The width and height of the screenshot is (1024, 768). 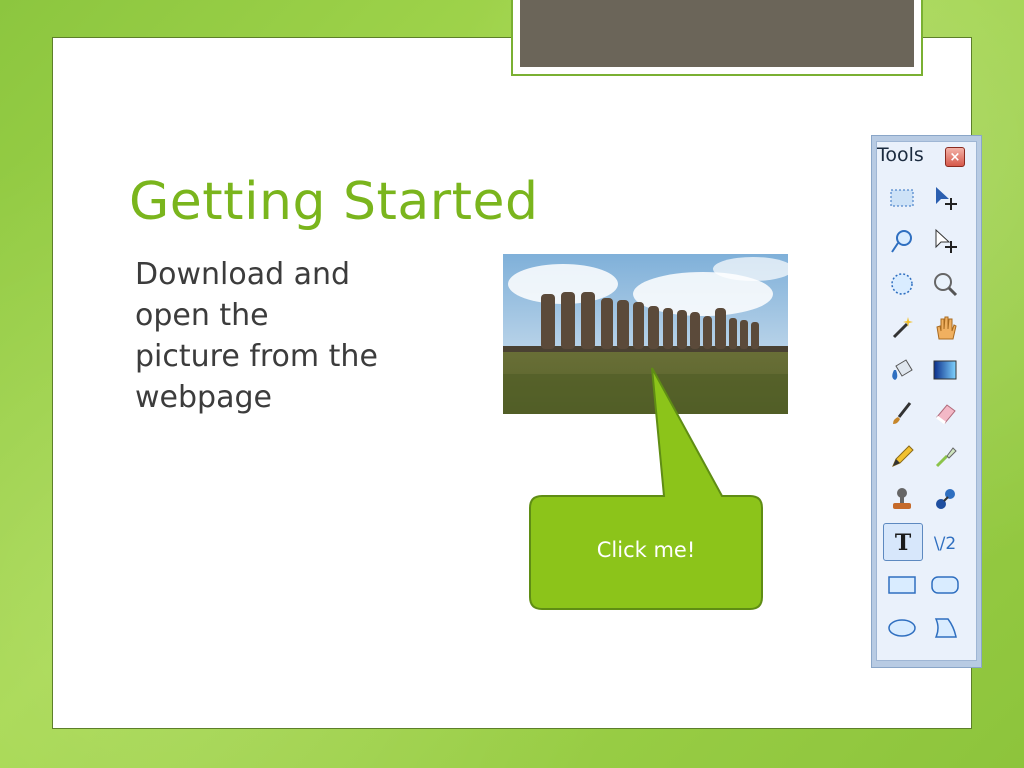 What do you see at coordinates (945, 327) in the screenshot?
I see `pan-icon` at bounding box center [945, 327].